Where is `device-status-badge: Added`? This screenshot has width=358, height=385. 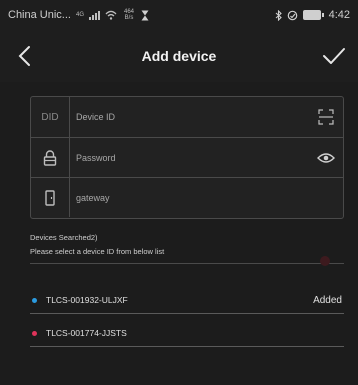
device-status-badge: Added is located at coordinates (327, 300).